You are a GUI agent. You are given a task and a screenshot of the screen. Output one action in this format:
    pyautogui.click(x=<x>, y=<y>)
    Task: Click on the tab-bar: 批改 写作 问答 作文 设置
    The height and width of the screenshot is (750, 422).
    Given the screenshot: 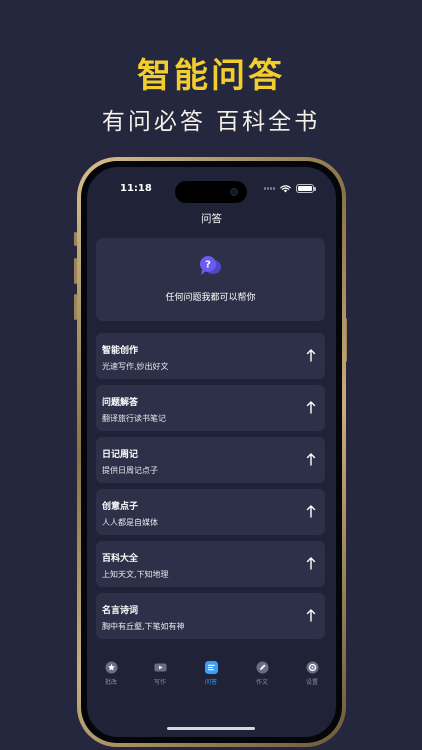 What is the action you would take?
    pyautogui.click(x=211, y=681)
    